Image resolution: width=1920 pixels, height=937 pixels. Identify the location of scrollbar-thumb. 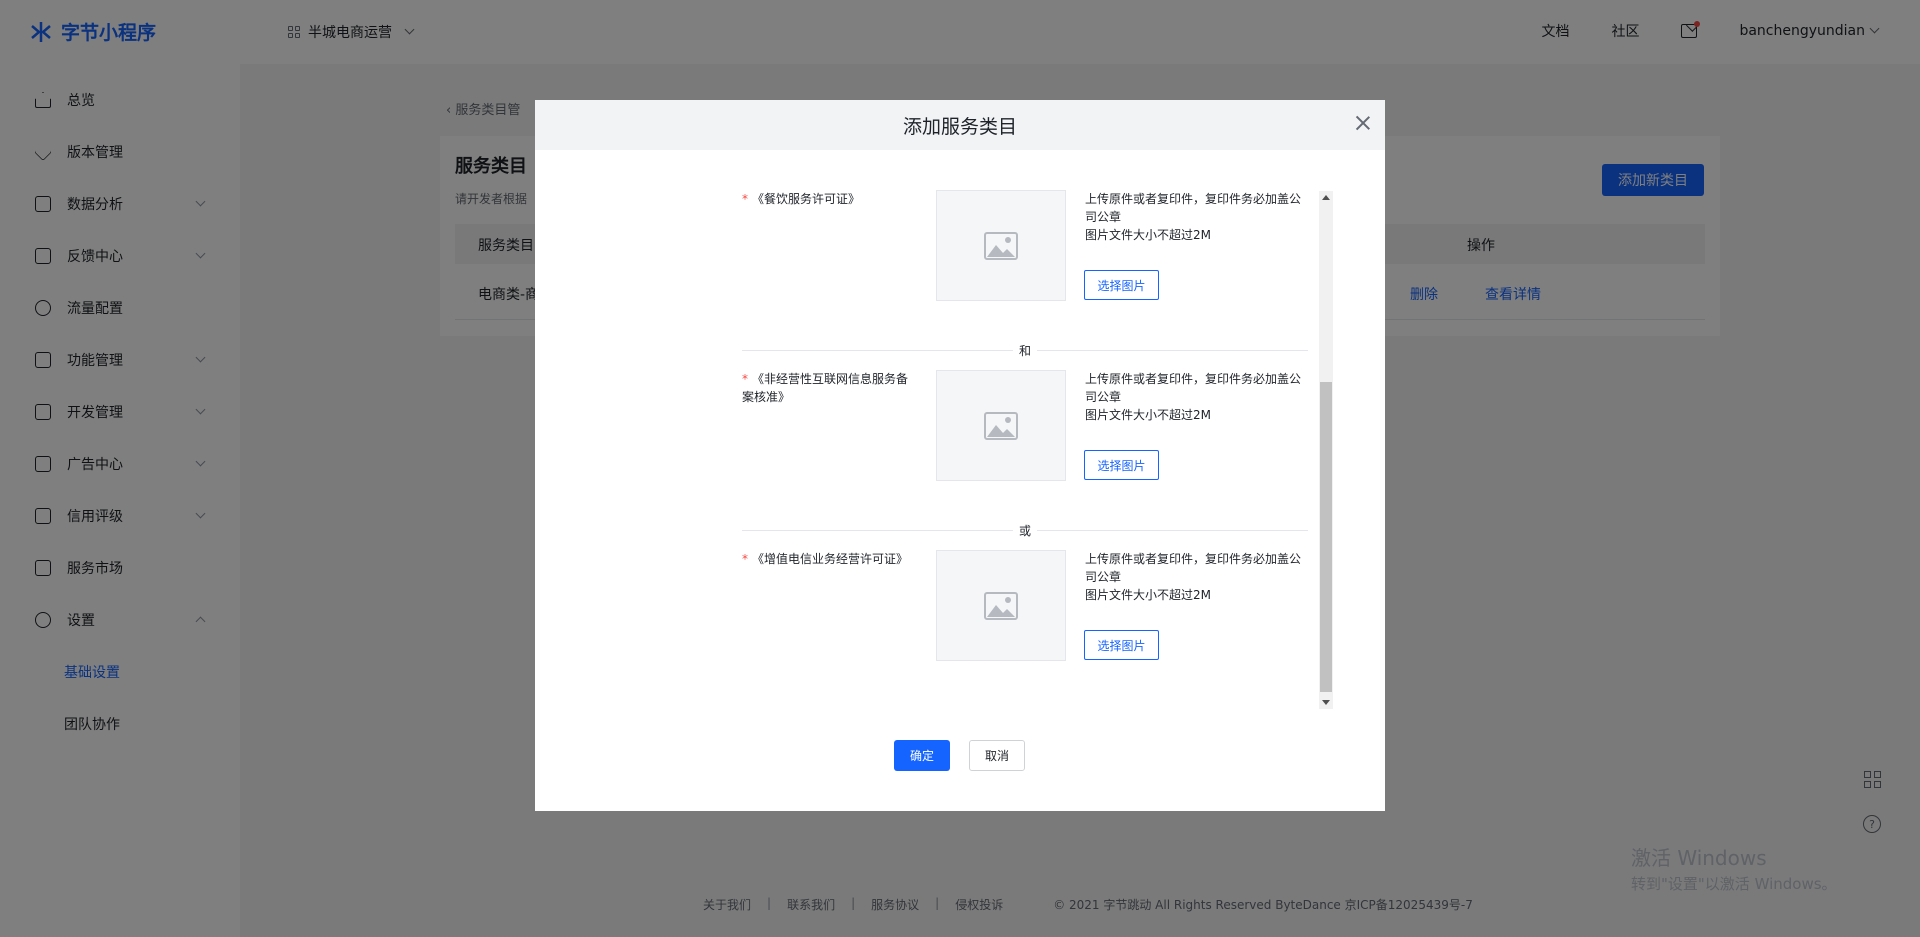
(1326, 537).